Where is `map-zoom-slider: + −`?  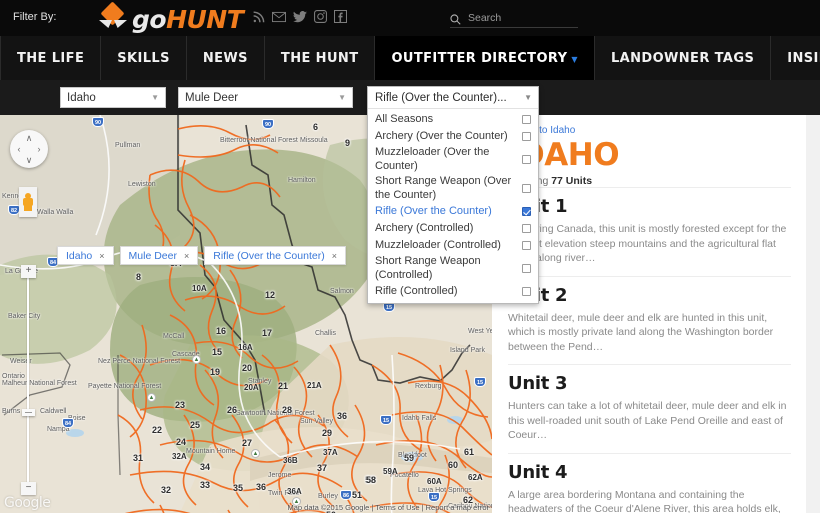 map-zoom-slider: + − is located at coordinates (28, 380).